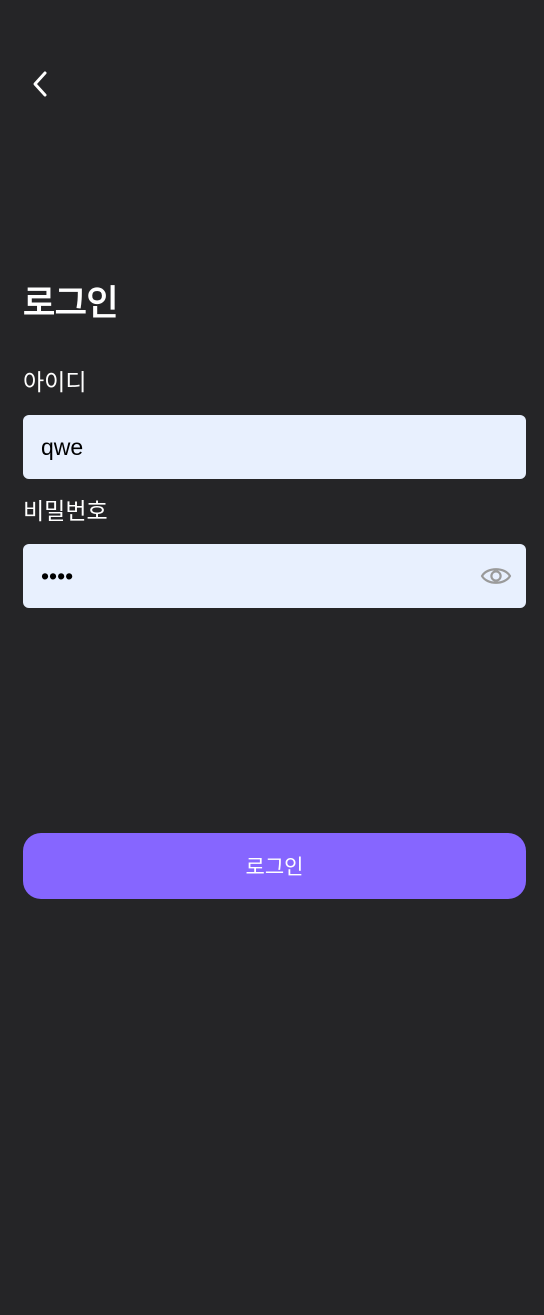 Image resolution: width=544 pixels, height=1315 pixels. I want to click on password-visibility-toggle, so click(496, 576).